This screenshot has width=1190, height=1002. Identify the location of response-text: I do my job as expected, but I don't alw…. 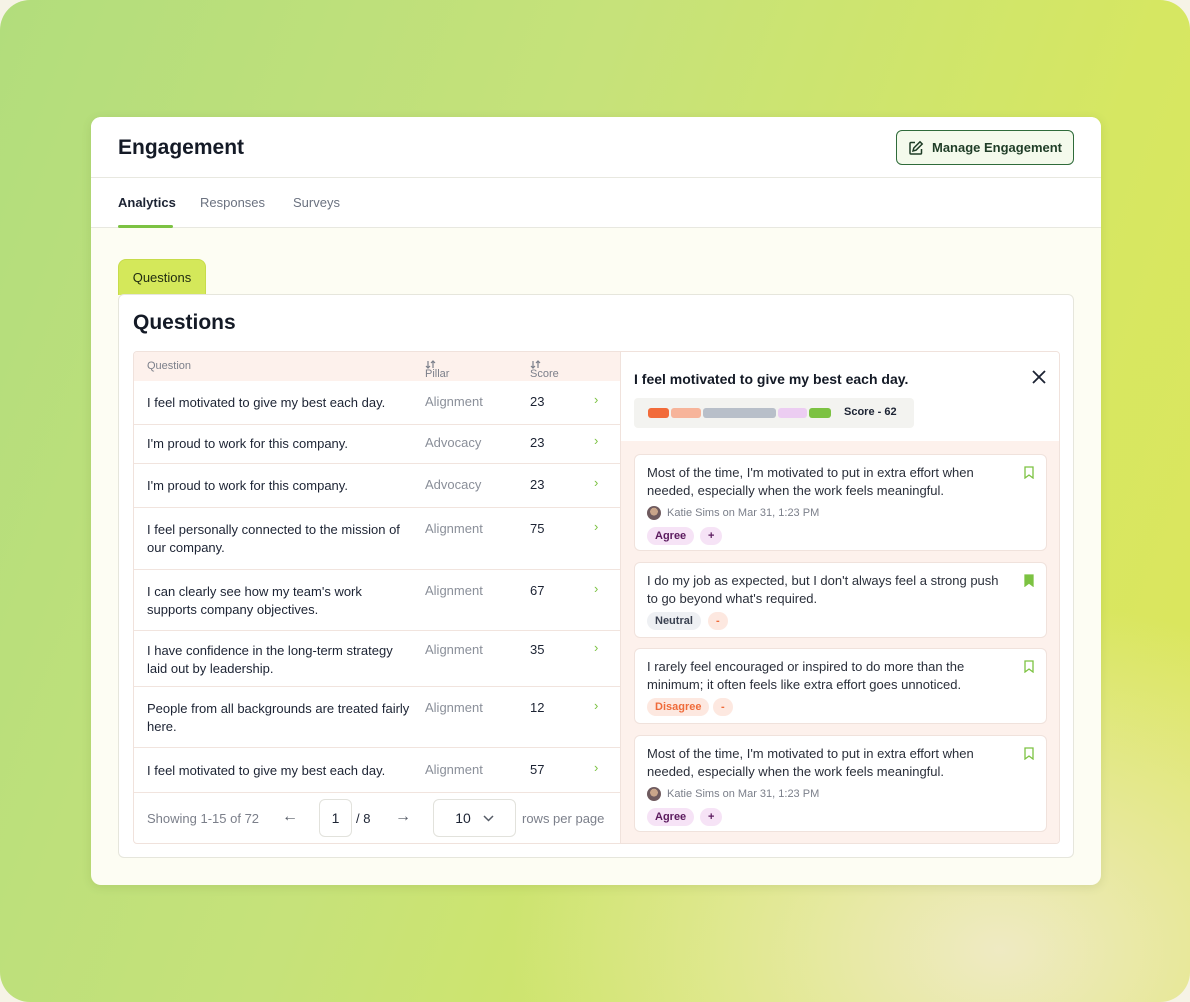
(823, 589).